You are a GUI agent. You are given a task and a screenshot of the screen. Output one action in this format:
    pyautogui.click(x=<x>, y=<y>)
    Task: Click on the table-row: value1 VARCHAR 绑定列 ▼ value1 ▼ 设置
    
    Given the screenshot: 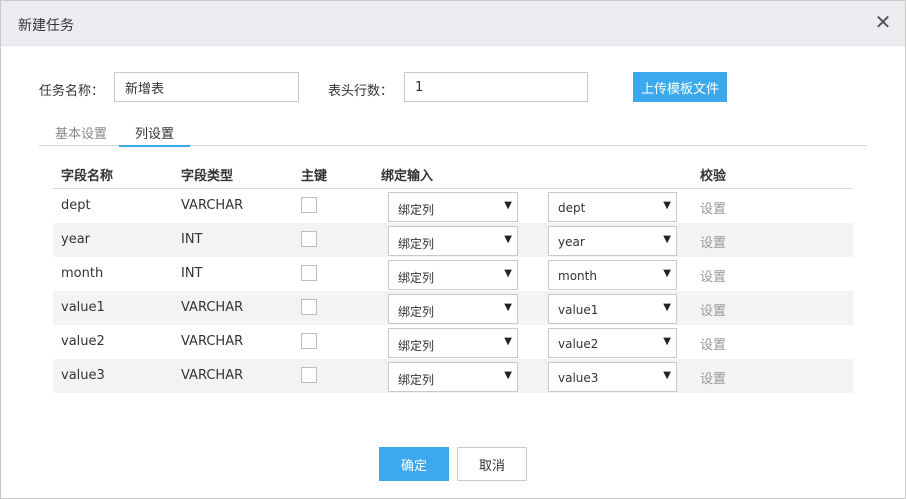 What is the action you would take?
    pyautogui.click(x=453, y=308)
    